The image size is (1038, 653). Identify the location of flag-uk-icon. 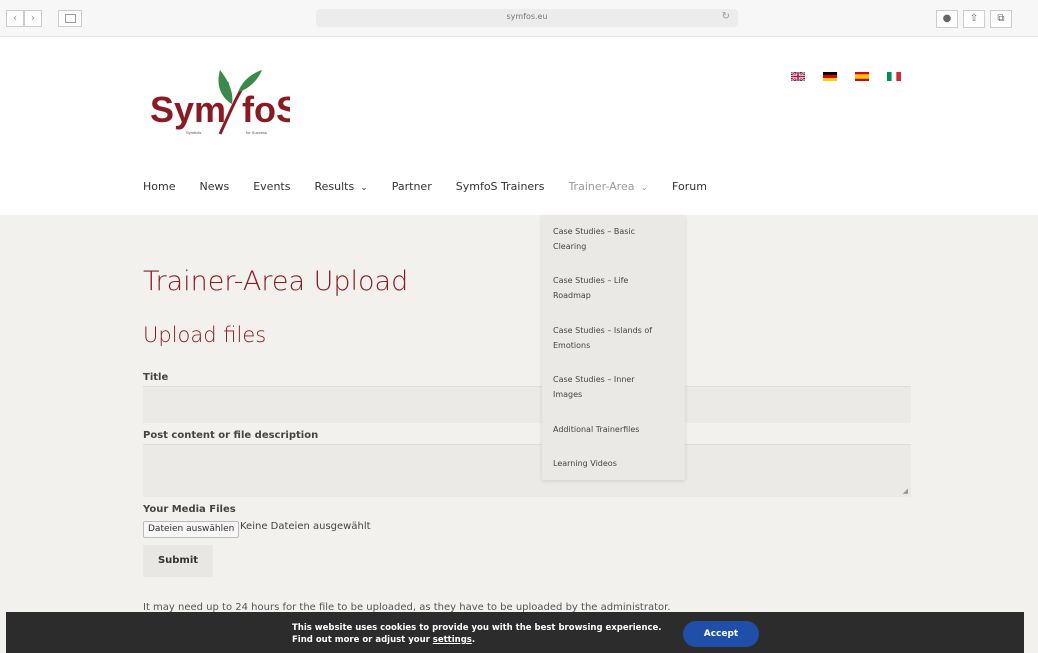
(798, 76).